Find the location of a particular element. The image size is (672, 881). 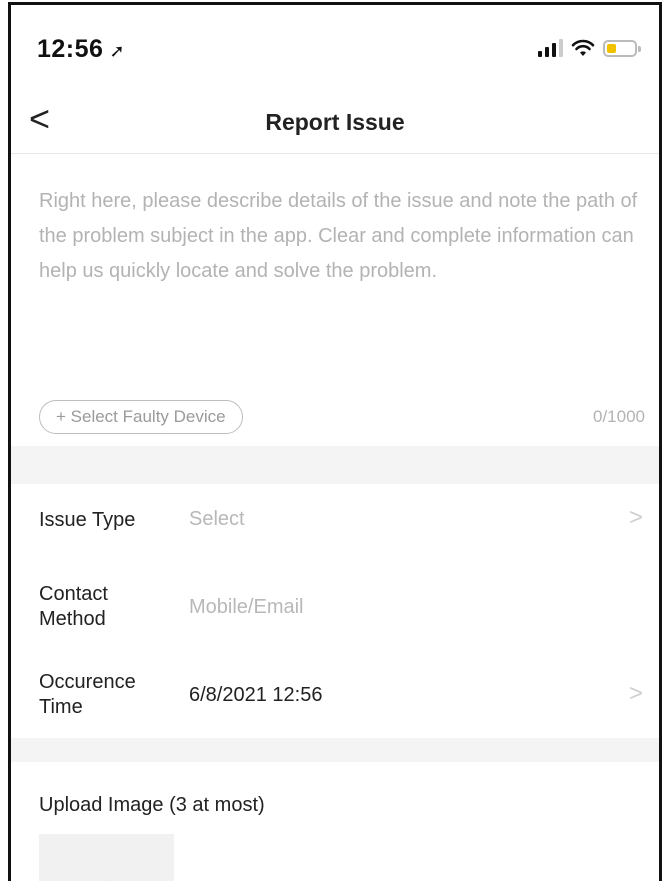

navigation-bar: < Report Issue is located at coordinates (335, 121).